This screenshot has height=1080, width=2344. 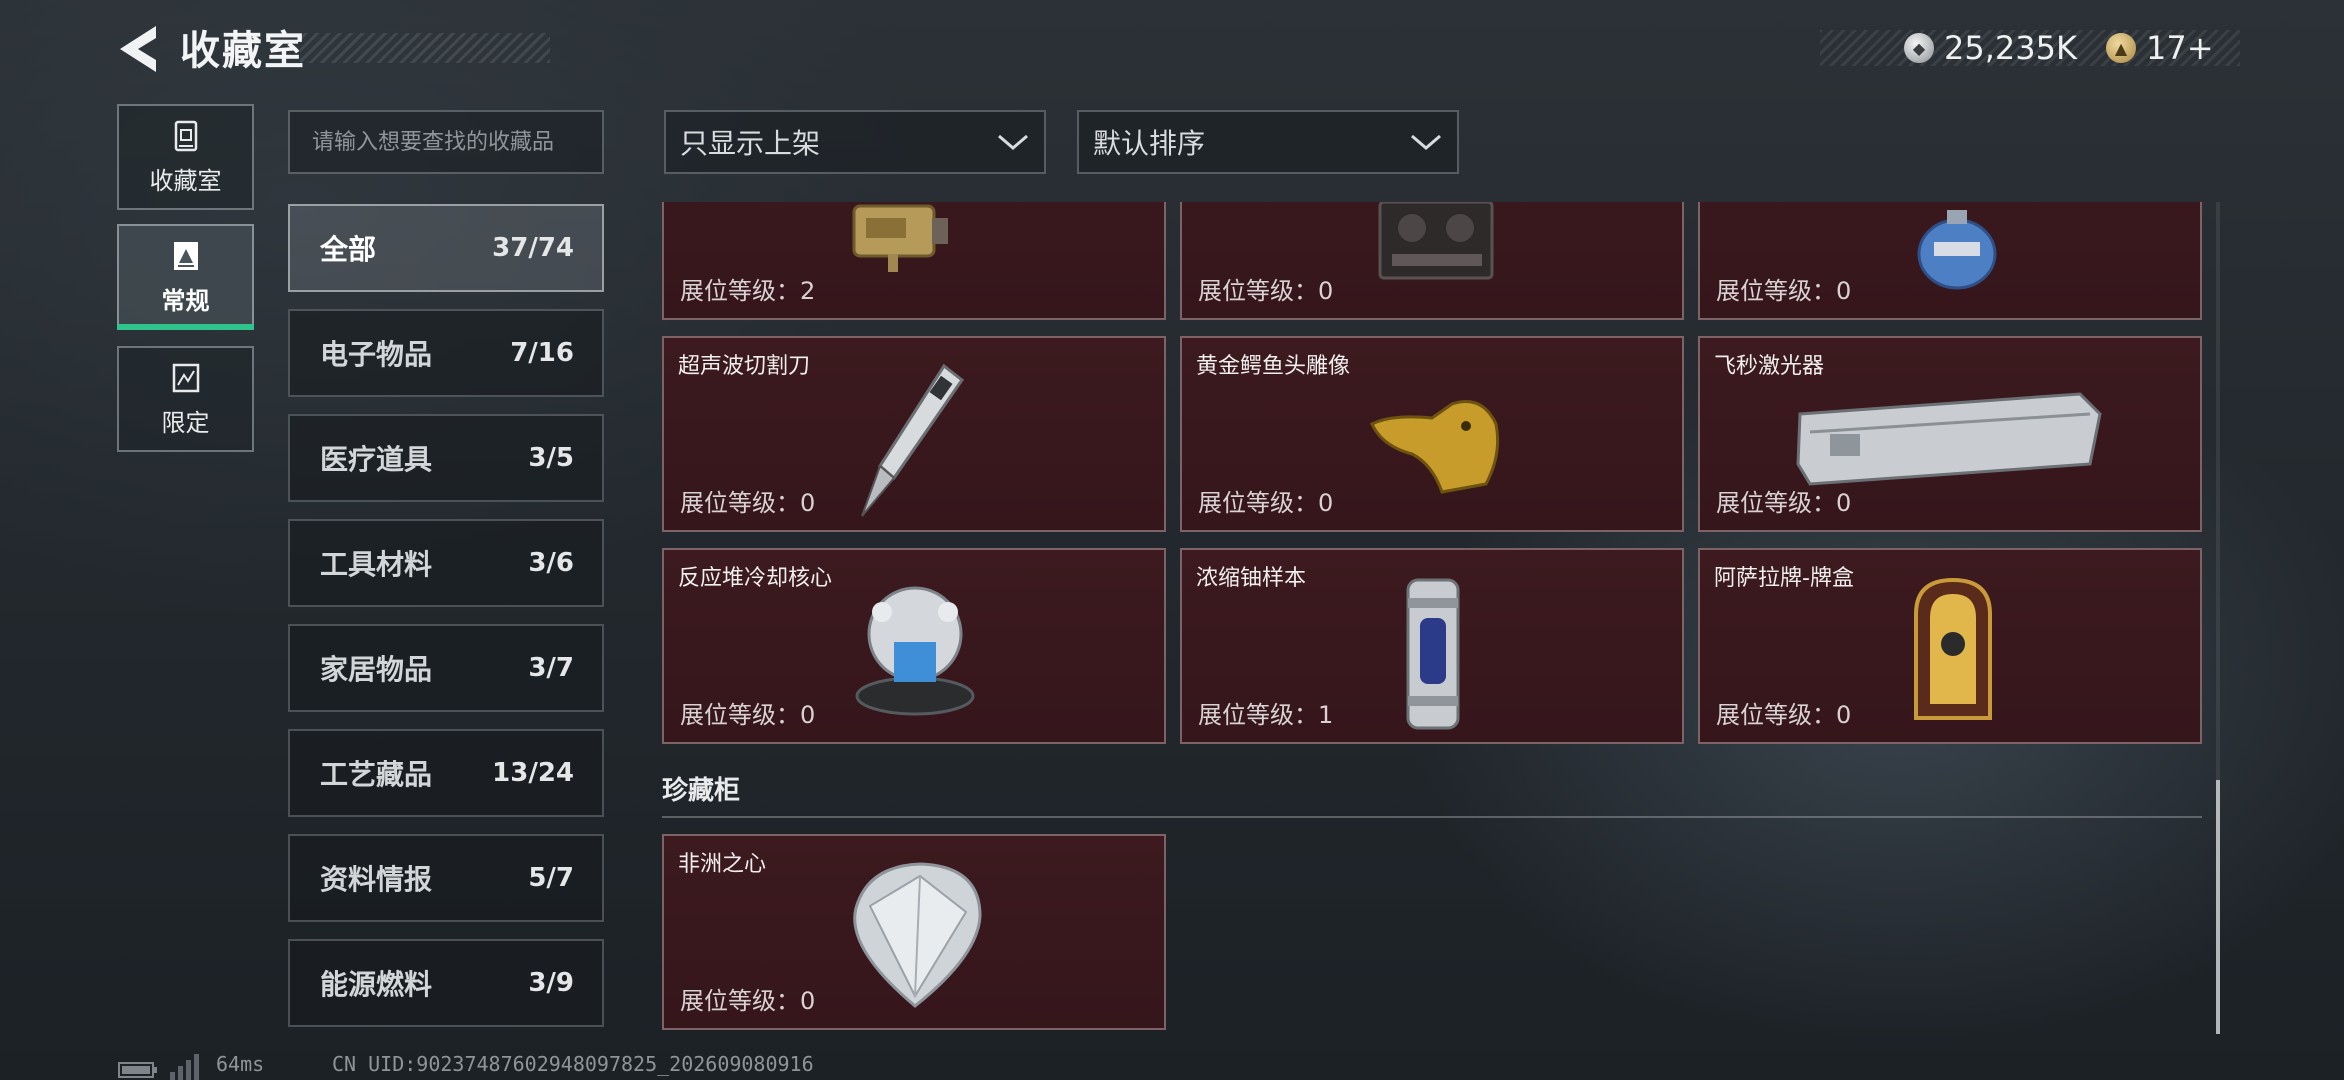 I want to click on title-decoration, so click(x=425, y=48).